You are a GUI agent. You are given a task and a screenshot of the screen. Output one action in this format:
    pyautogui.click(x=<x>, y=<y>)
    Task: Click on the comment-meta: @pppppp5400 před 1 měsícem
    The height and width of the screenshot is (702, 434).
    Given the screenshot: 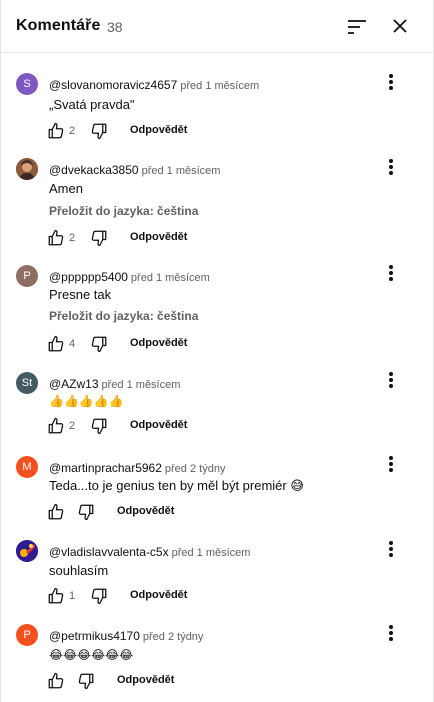 What is the action you would take?
    pyautogui.click(x=129, y=277)
    